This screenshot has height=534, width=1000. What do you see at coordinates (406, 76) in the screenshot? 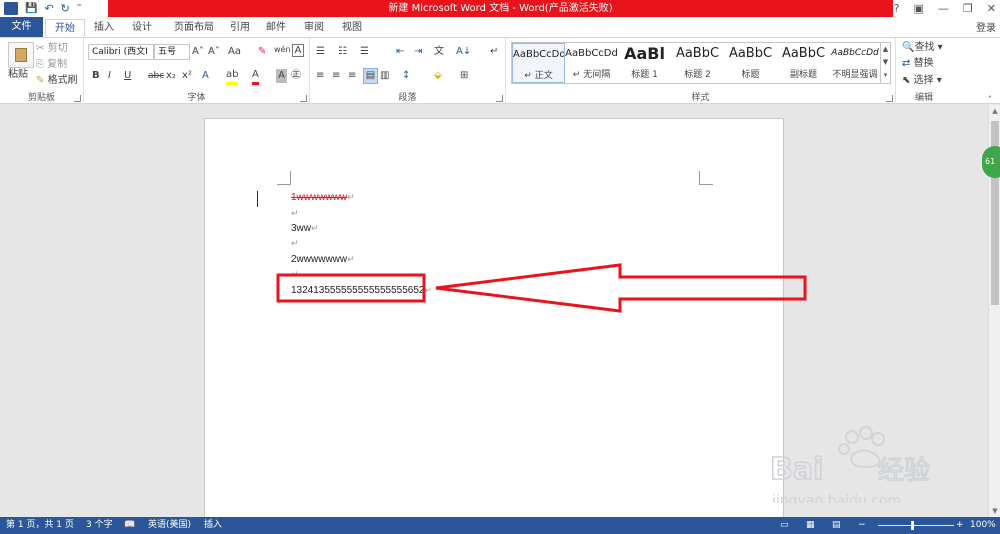
I see `line-spacing-icon: ↕` at bounding box center [406, 76].